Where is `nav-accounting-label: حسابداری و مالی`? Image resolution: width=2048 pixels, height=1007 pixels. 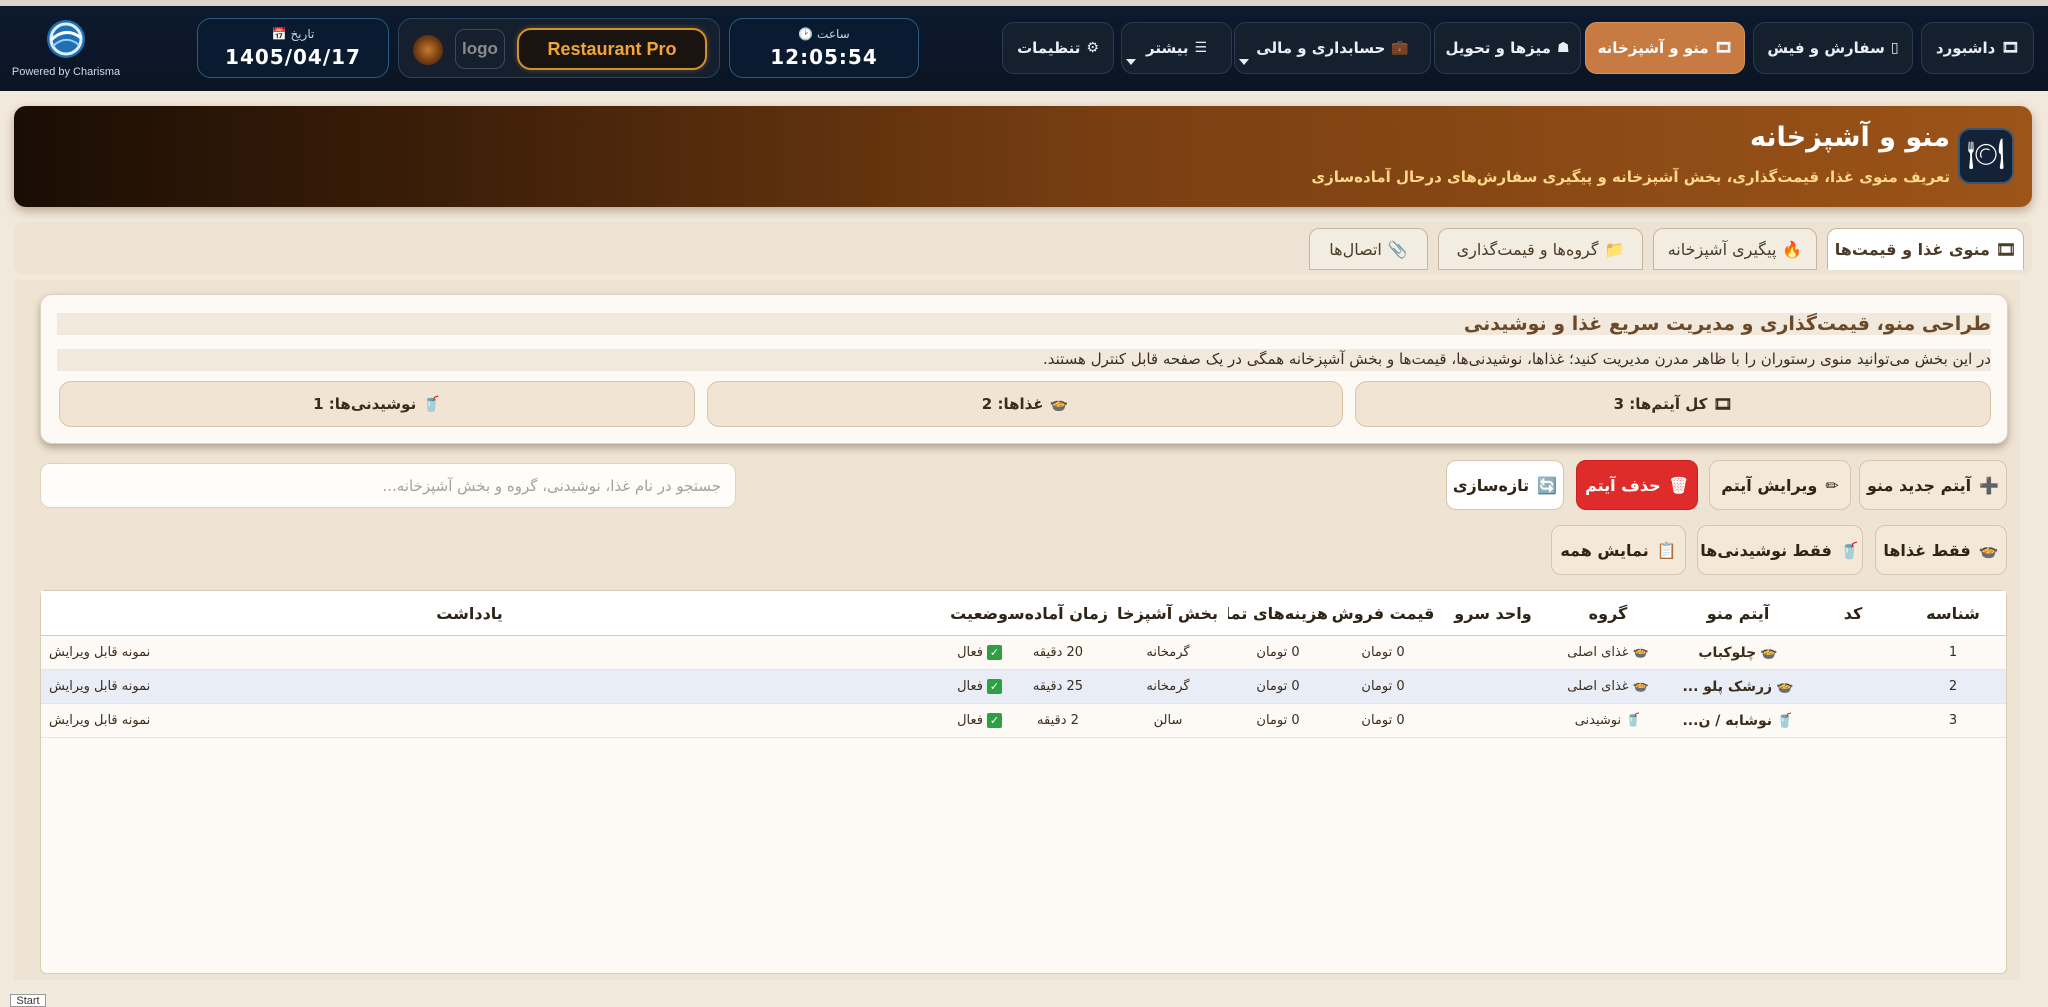 nav-accounting-label: حسابداری و مالی is located at coordinates (1321, 48).